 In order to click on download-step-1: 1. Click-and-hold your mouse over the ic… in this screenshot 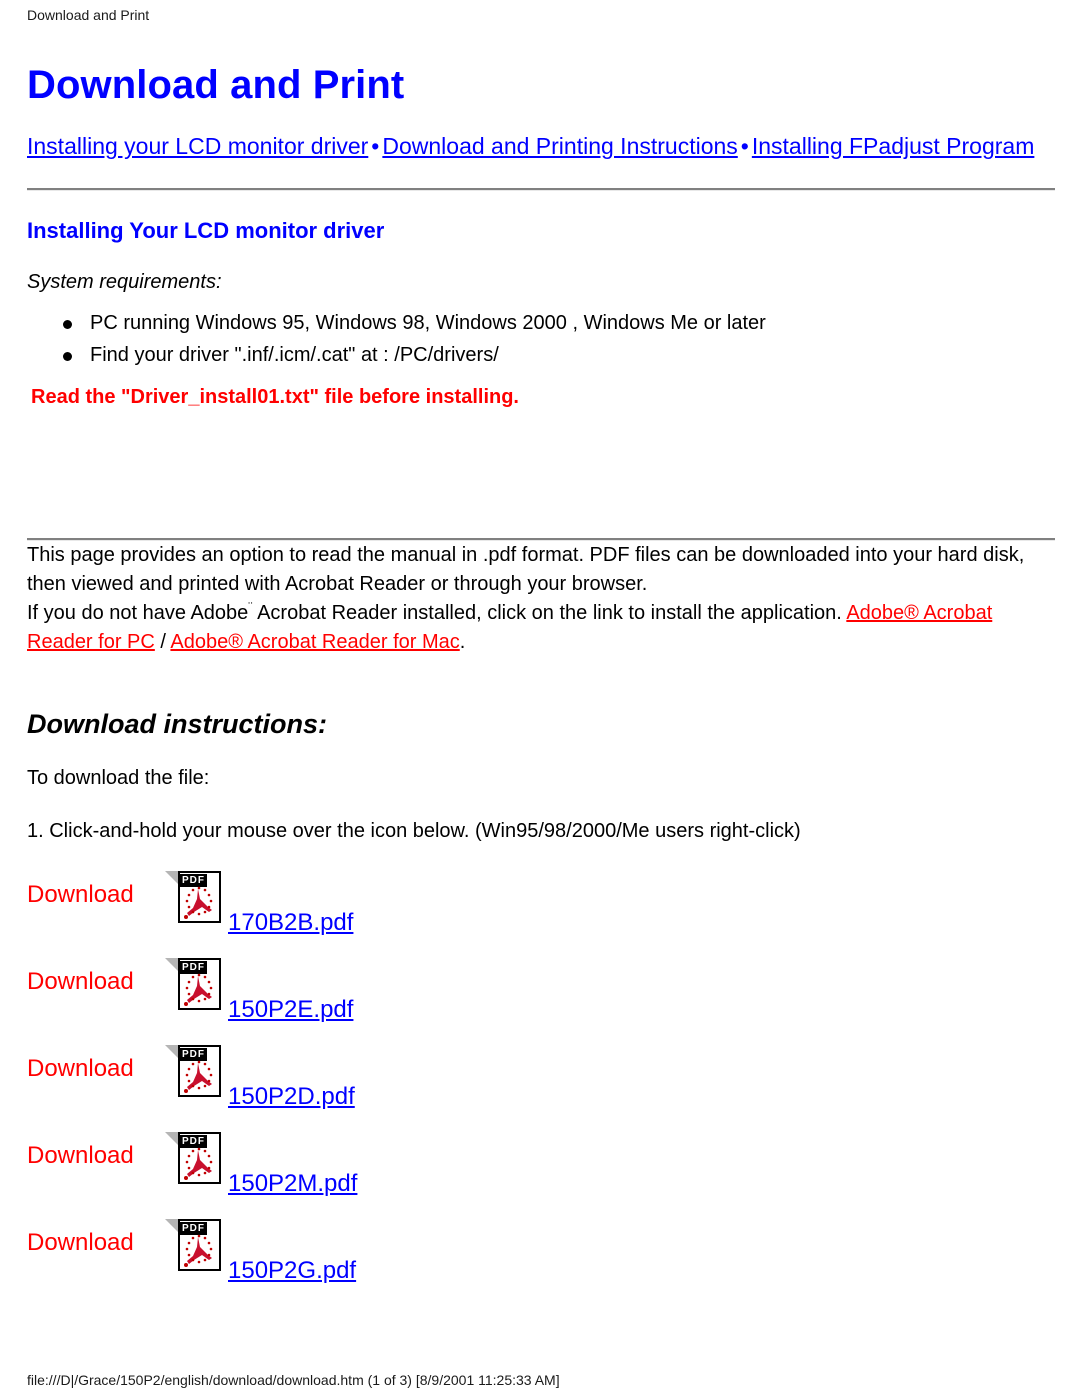, I will do `click(414, 831)`.